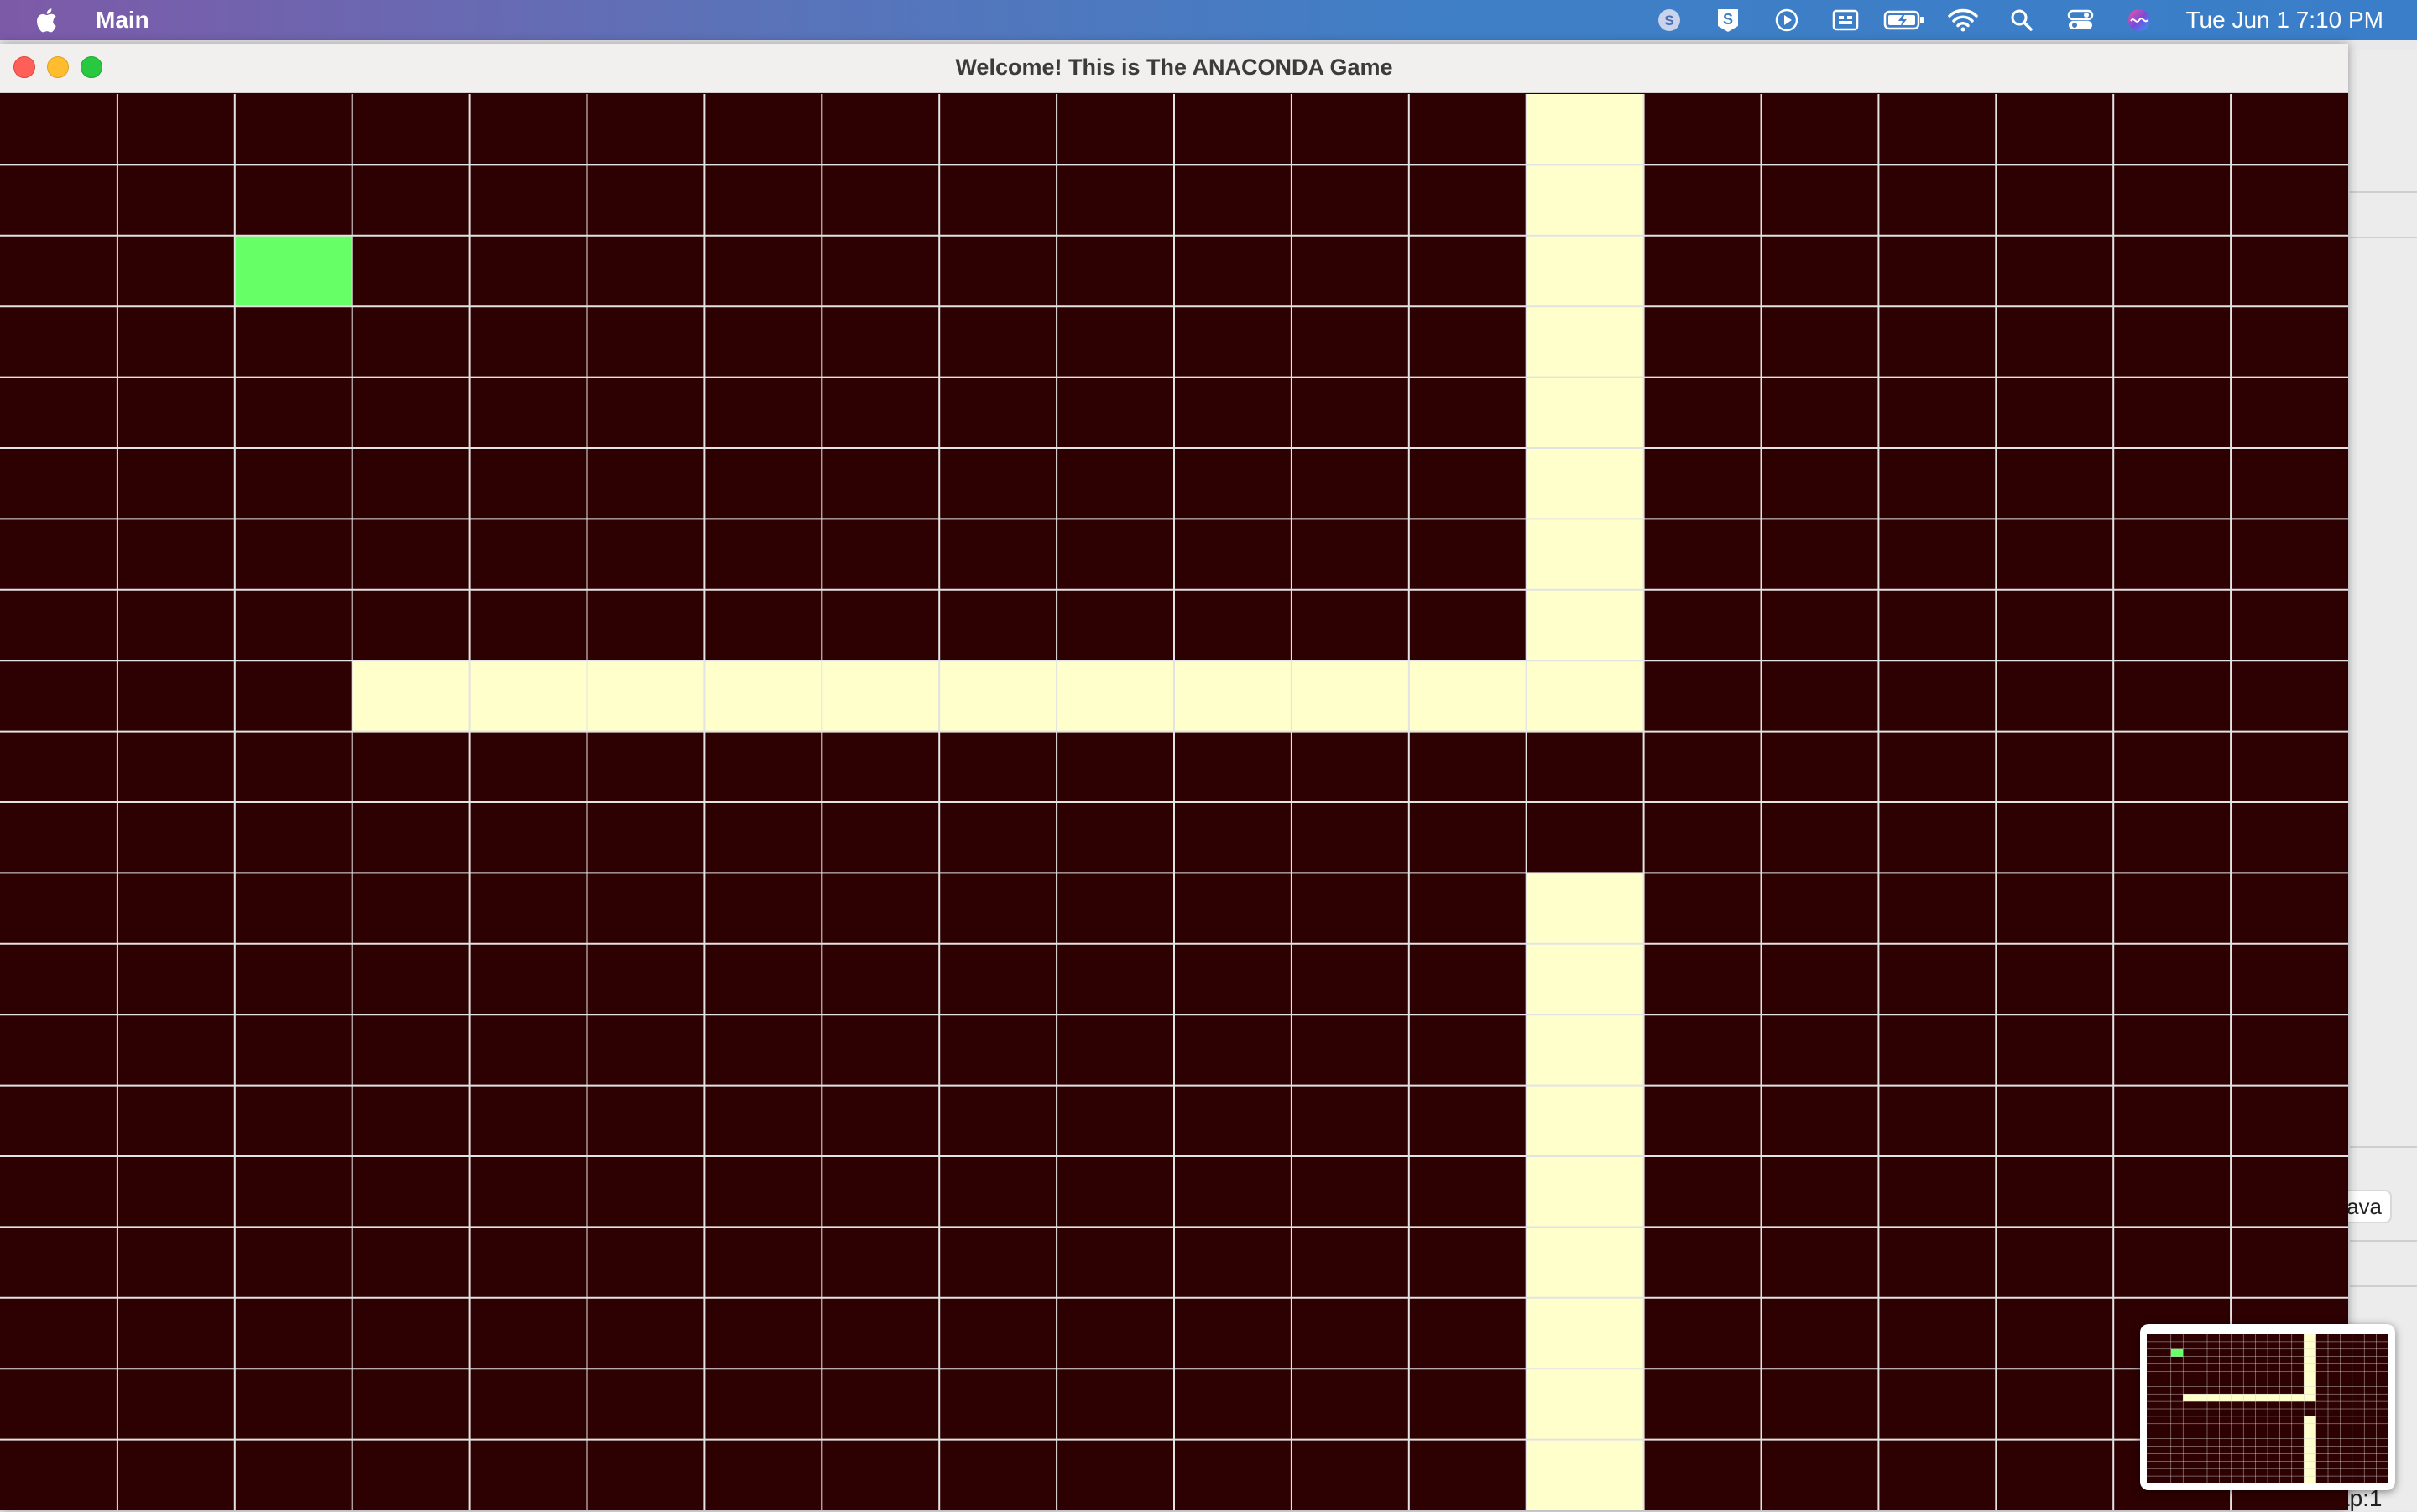 This screenshot has height=1512, width=2417. What do you see at coordinates (48, 20) in the screenshot?
I see `apple-logo-icon` at bounding box center [48, 20].